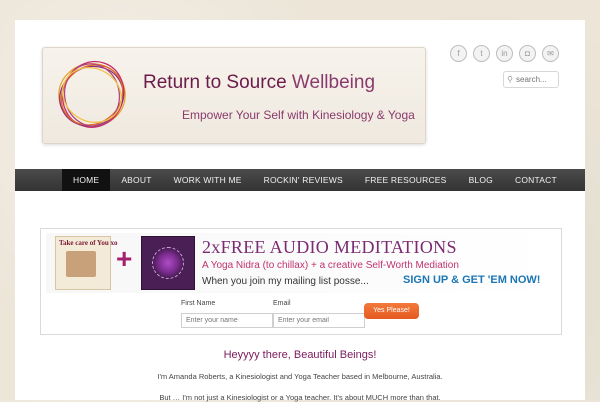 The image size is (600, 402). I want to click on nav-blog: BLOG, so click(481, 180).